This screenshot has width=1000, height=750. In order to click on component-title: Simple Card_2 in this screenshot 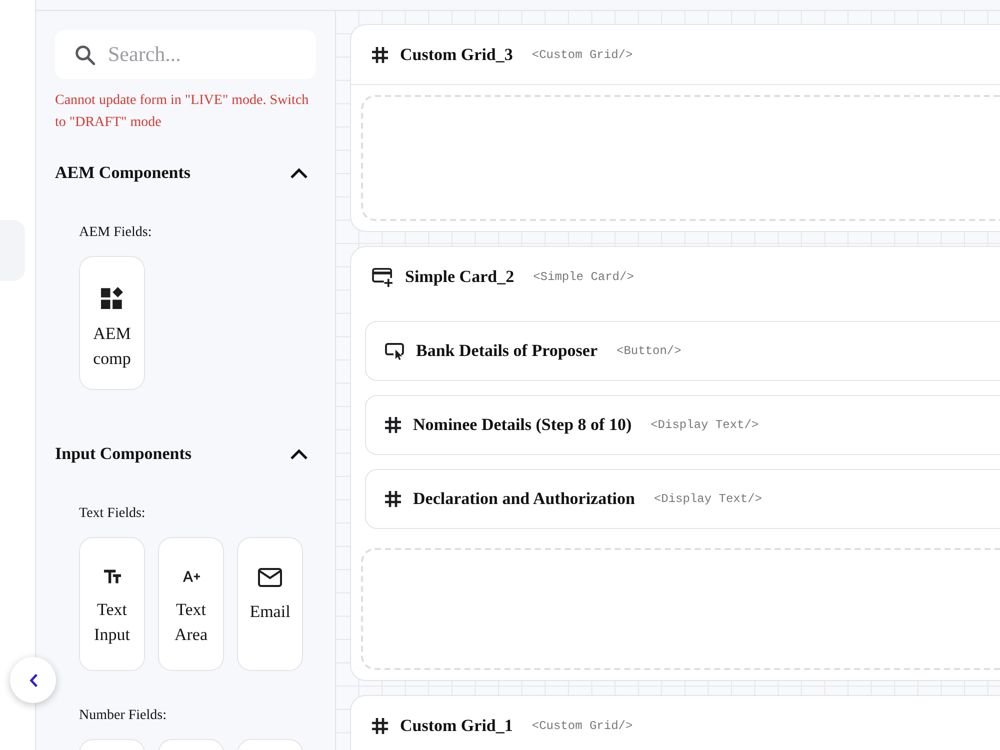, I will do `click(459, 277)`.